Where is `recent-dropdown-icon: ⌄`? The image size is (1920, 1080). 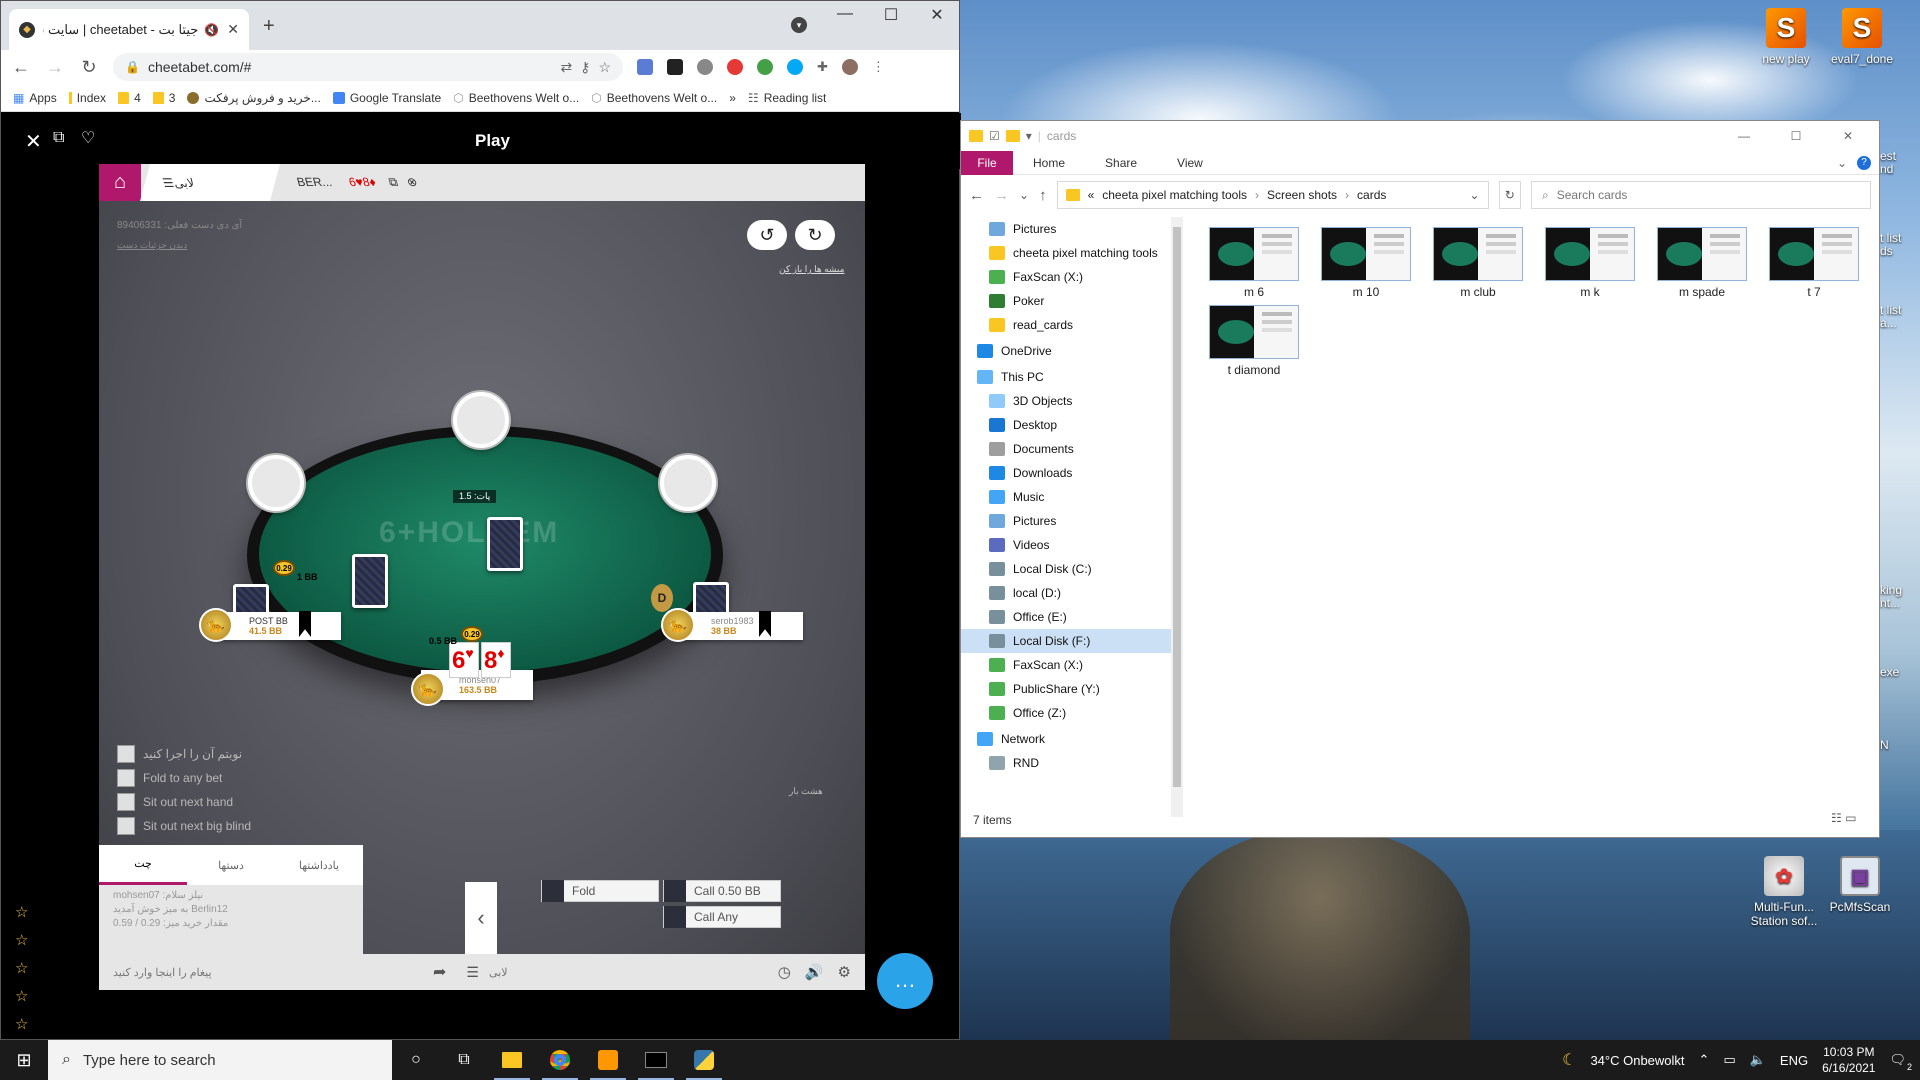
recent-dropdown-icon: ⌄ is located at coordinates (1024, 195).